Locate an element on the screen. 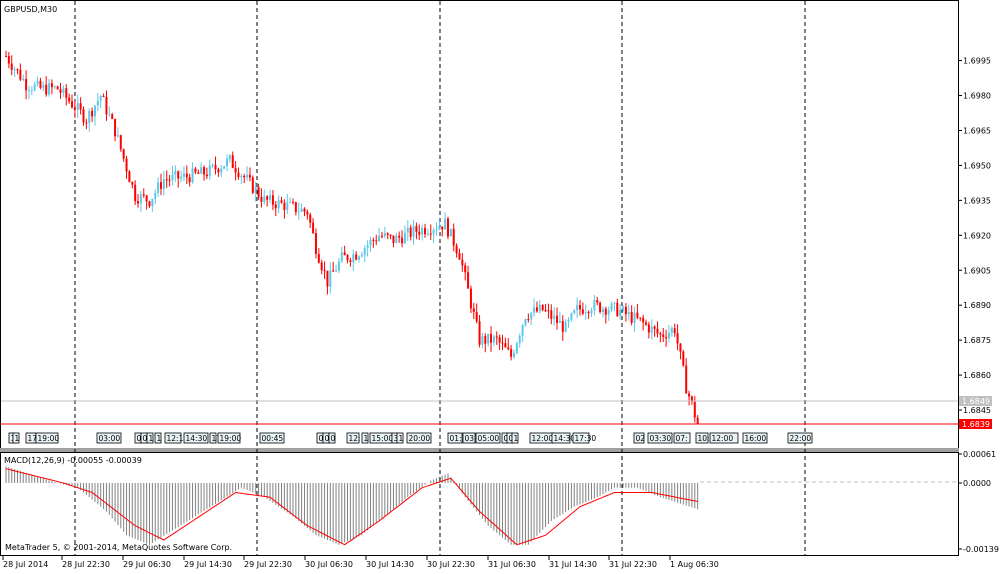  calendar-event: 01: is located at coordinates (455, 438).